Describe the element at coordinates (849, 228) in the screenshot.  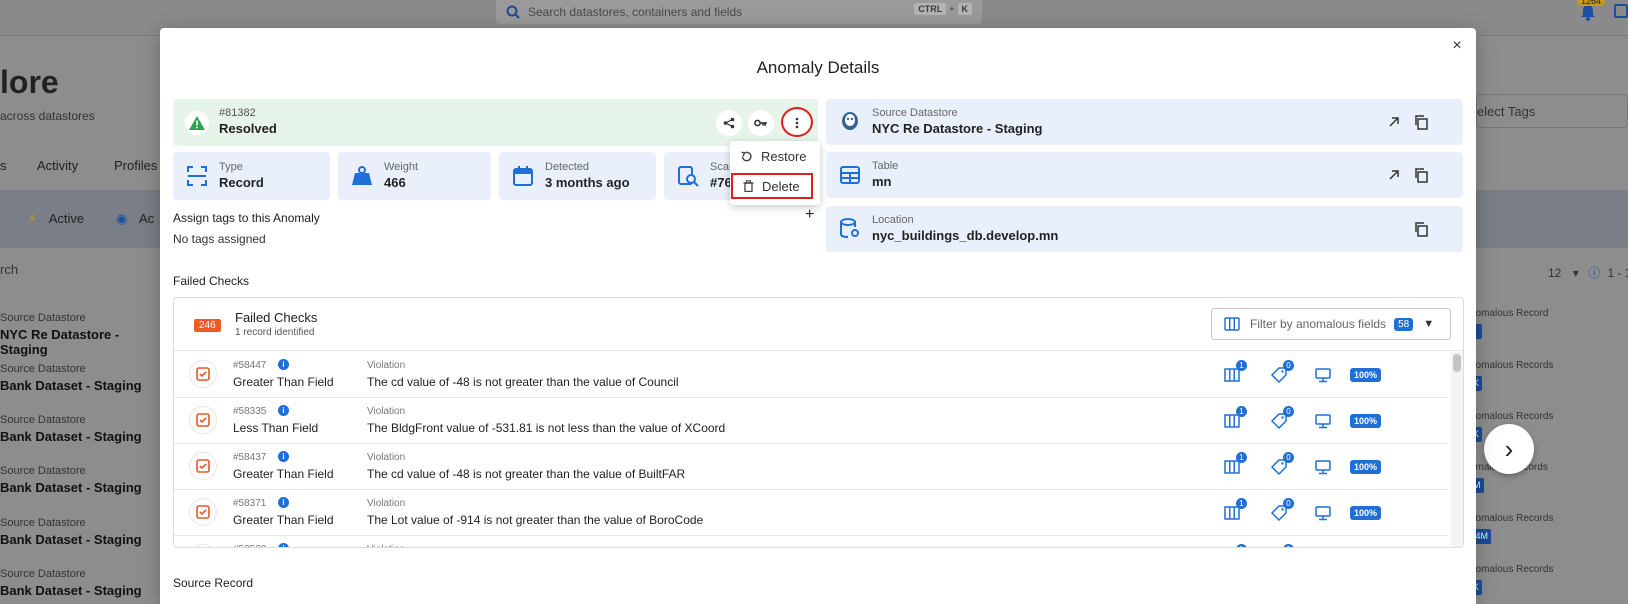
I see `database-location-icon` at that location.